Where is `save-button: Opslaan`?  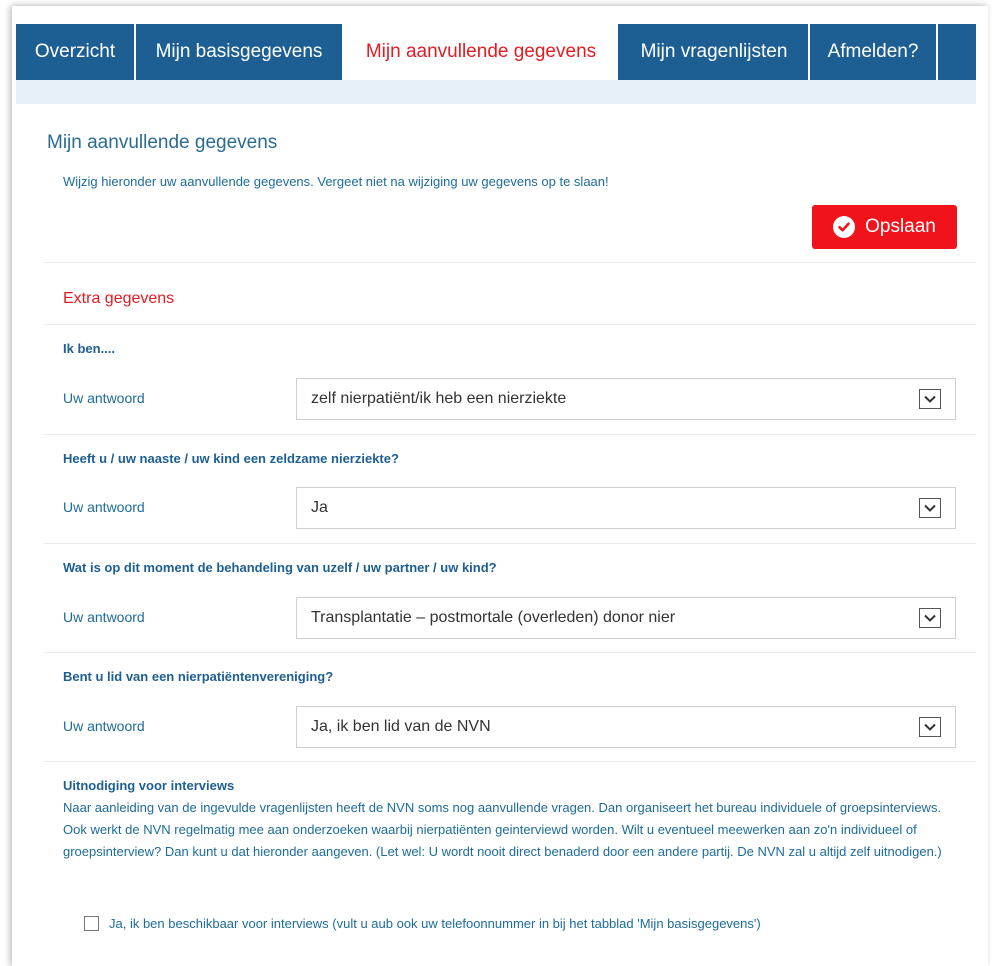
save-button: Opslaan is located at coordinates (884, 227).